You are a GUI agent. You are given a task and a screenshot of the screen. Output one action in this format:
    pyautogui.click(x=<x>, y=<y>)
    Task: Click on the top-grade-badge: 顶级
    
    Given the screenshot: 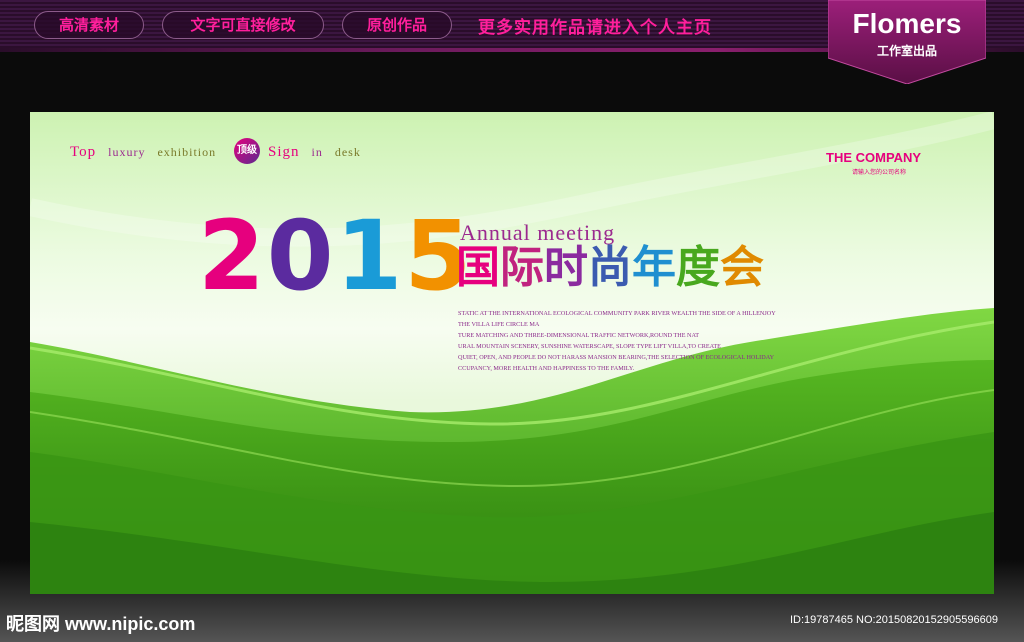 What is the action you would take?
    pyautogui.click(x=247, y=151)
    